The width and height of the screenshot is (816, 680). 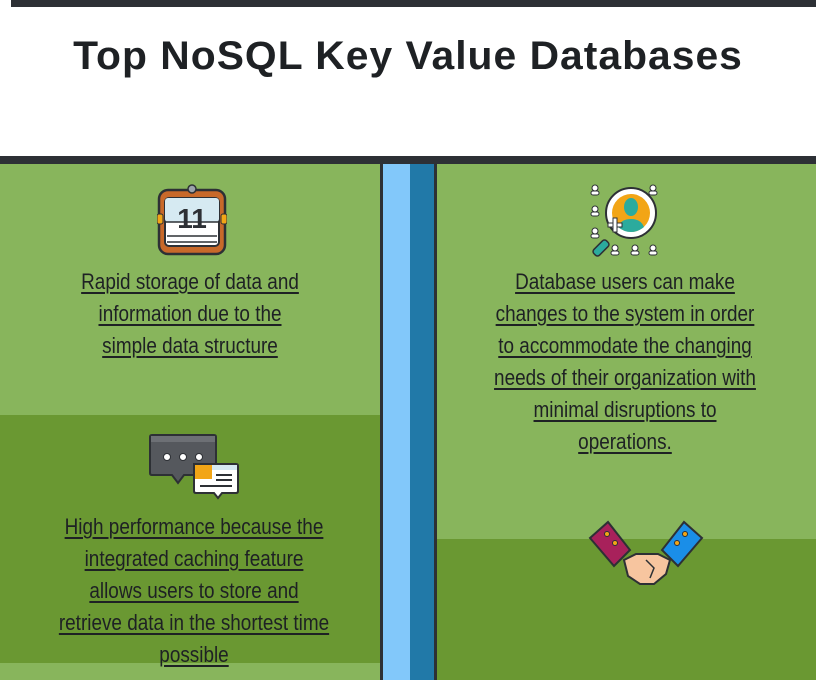 What do you see at coordinates (646, 554) in the screenshot?
I see `handshake-icon` at bounding box center [646, 554].